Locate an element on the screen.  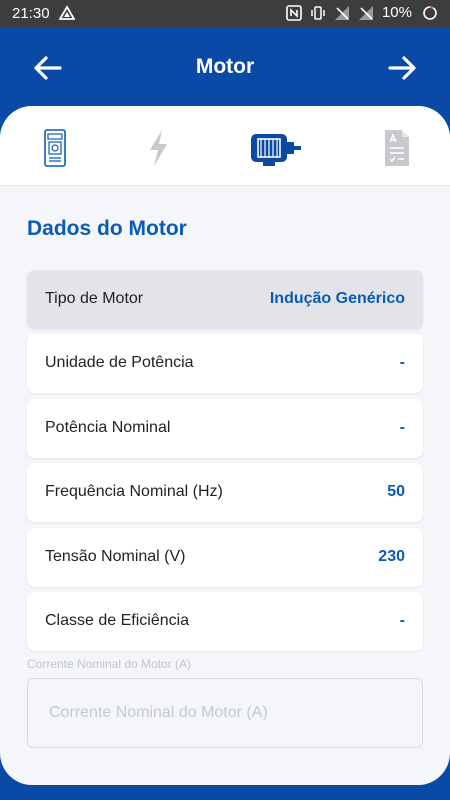
vibrate-icon is located at coordinates (318, 13).